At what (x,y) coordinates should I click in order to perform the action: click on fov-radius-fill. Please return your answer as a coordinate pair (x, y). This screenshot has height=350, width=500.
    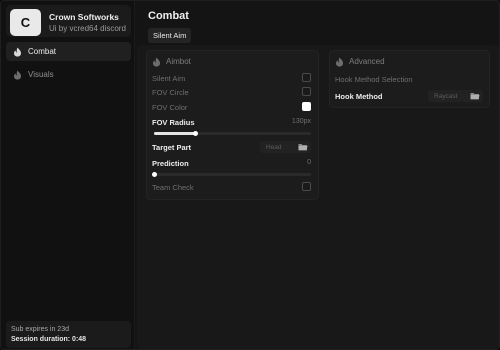
    Looking at the image, I should click on (174, 133).